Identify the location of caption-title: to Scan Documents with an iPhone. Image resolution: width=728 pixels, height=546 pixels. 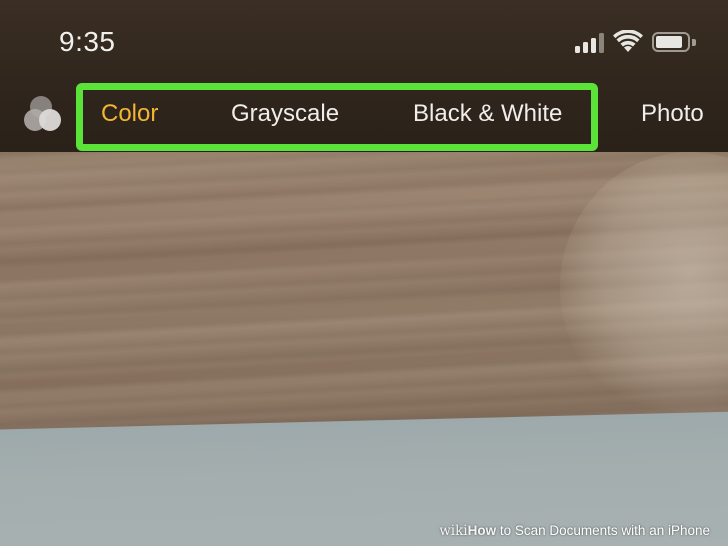
(603, 530).